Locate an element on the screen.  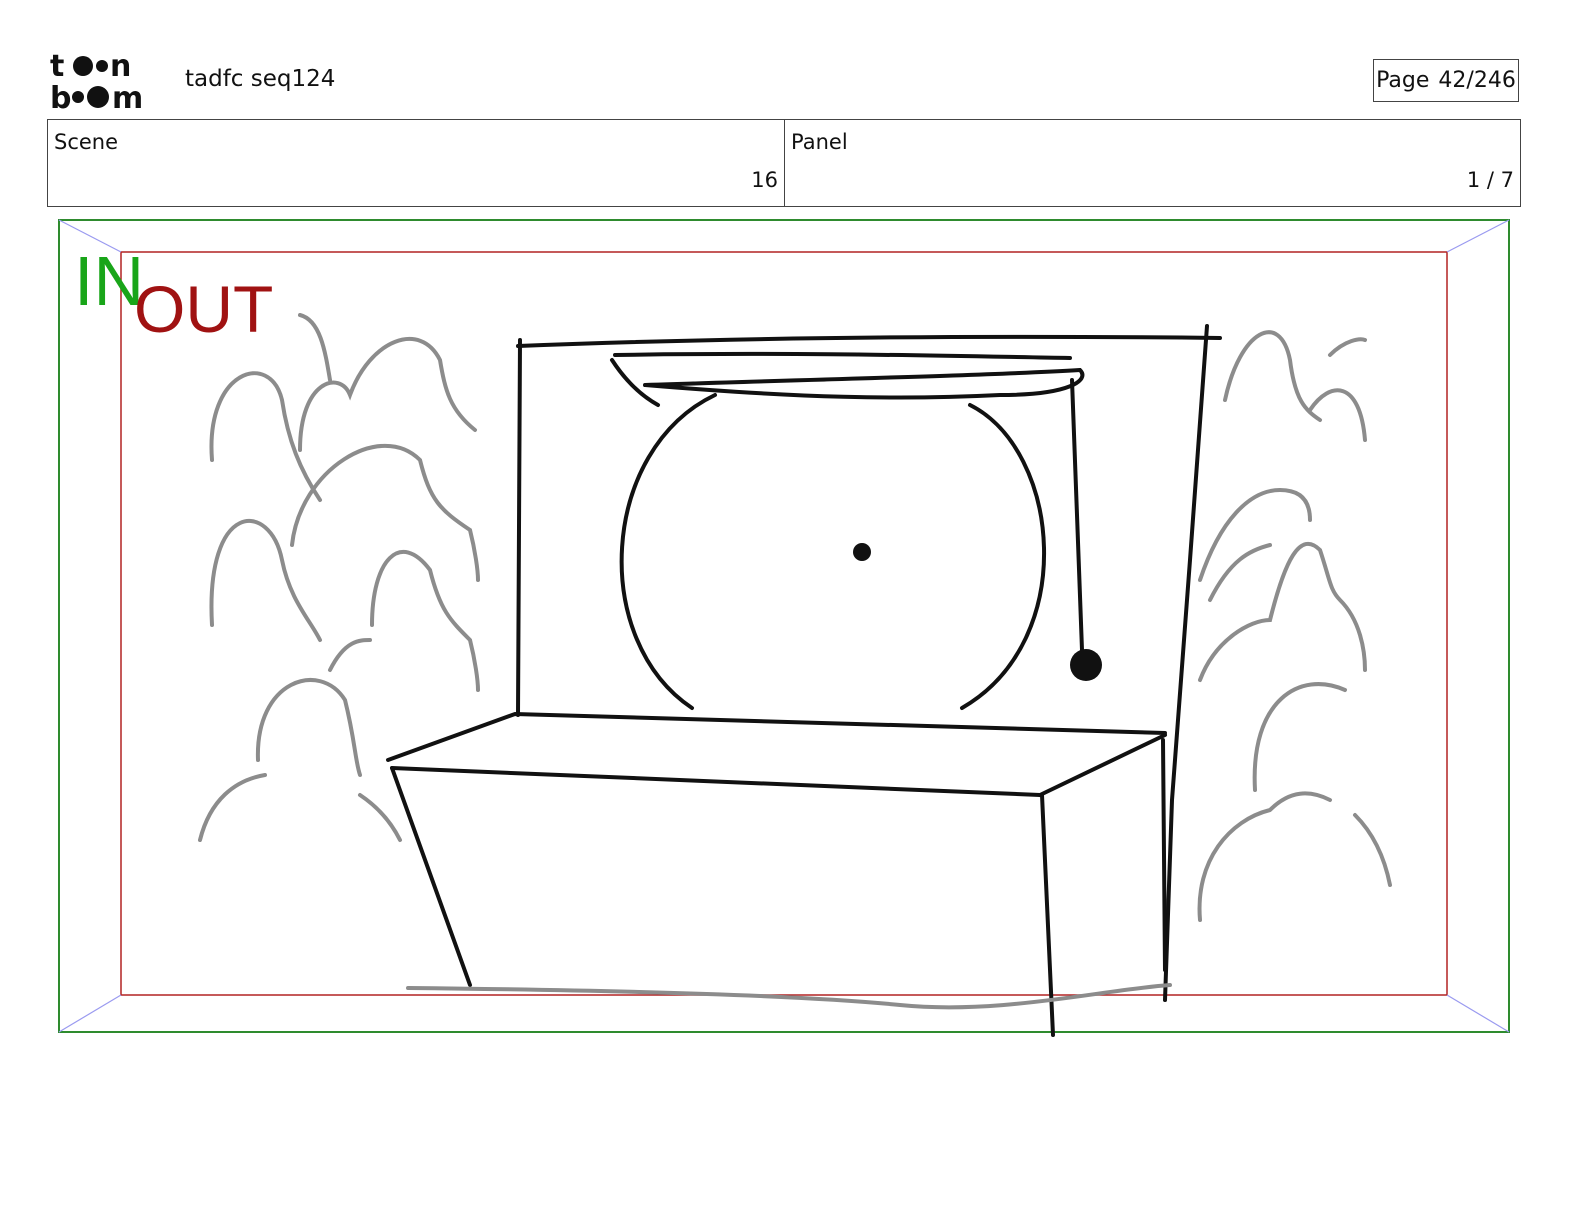
gong-center-dot is located at coordinates (862, 552).